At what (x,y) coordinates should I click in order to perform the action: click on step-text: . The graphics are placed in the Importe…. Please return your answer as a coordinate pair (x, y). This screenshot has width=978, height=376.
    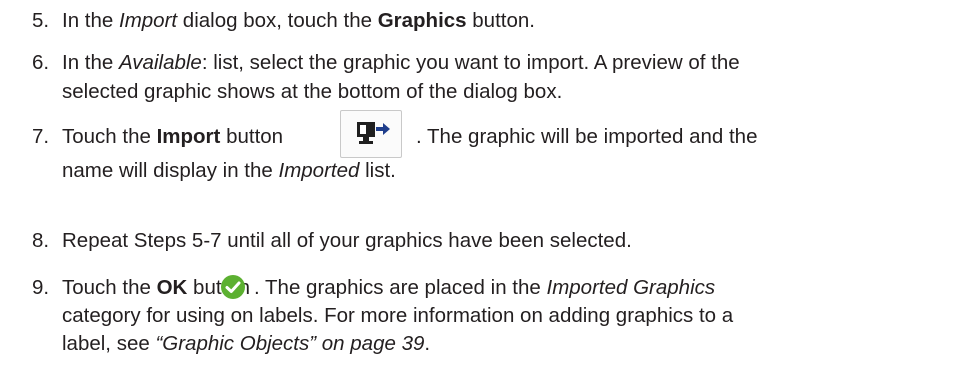
    Looking at the image, I should click on (484, 288).